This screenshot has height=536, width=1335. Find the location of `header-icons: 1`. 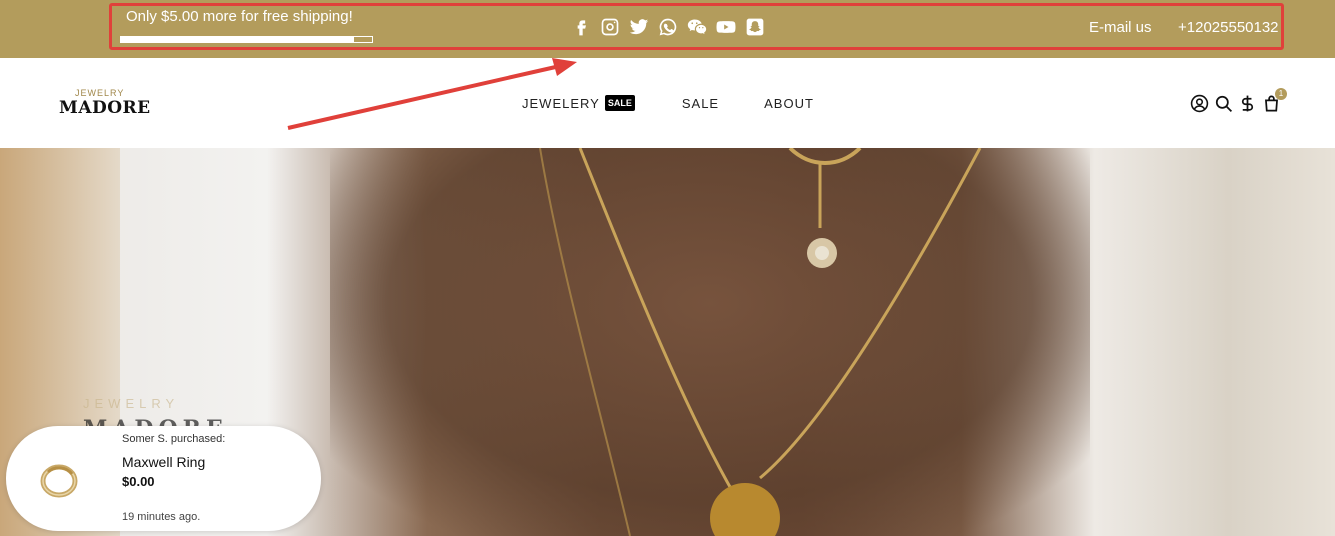

header-icons: 1 is located at coordinates (1238, 101).